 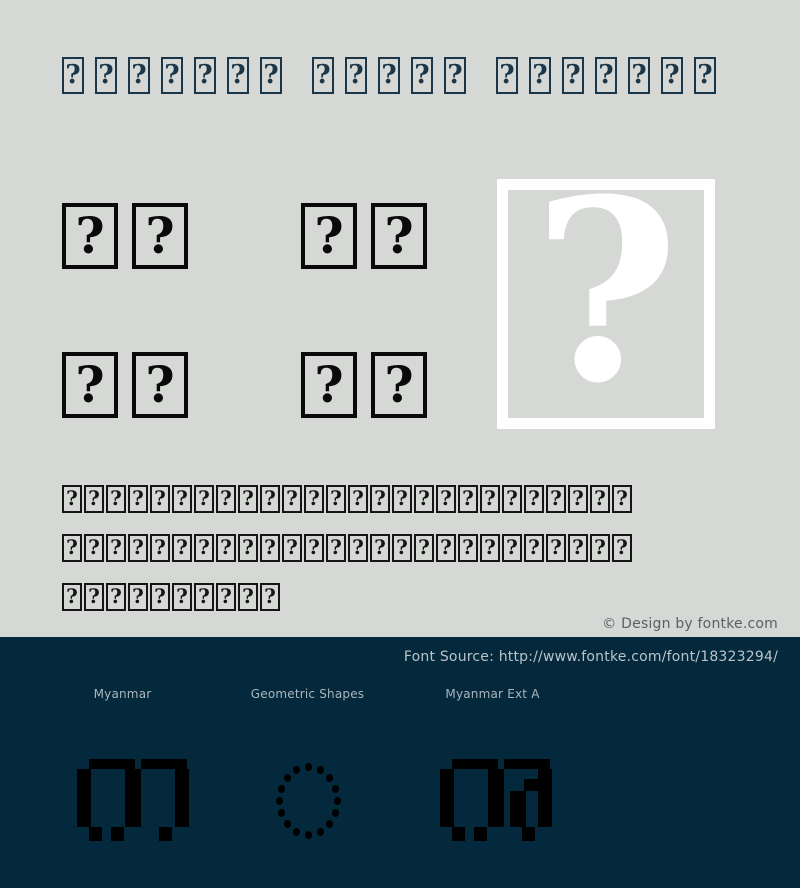 What do you see at coordinates (606, 297) in the screenshot?
I see `hero-glyph-box: ?` at bounding box center [606, 297].